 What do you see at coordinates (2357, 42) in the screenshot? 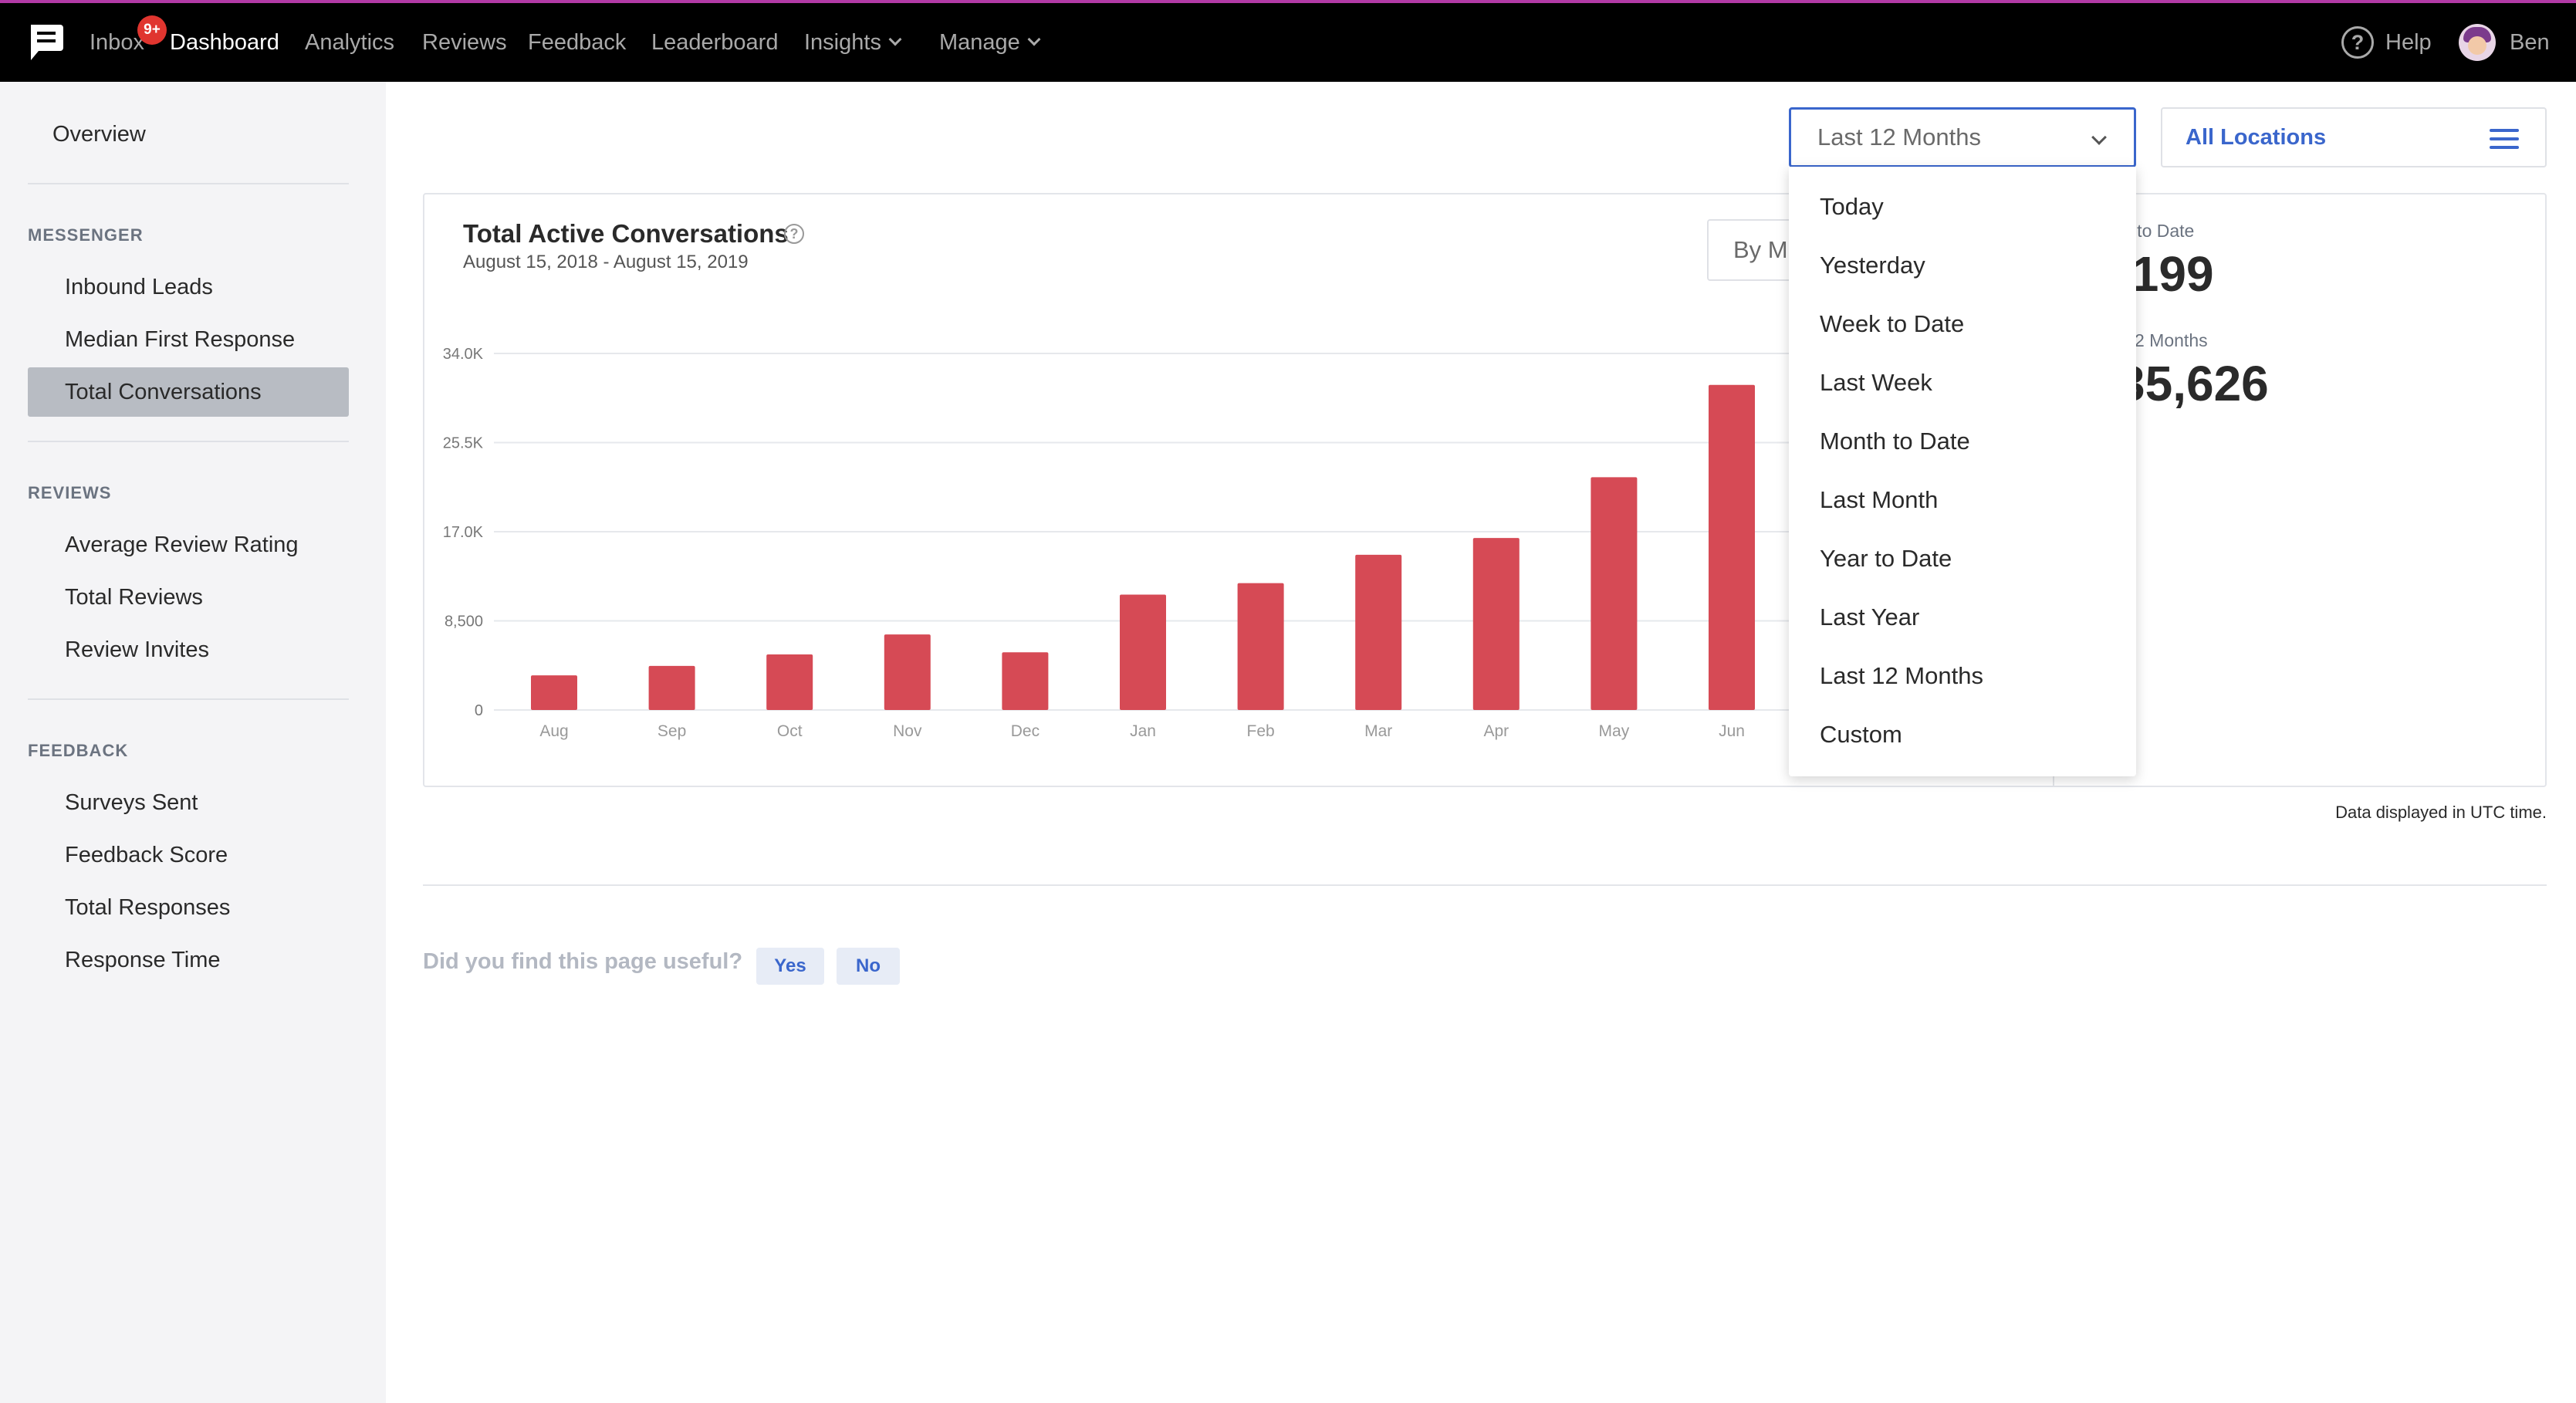
I see `help-icon: ?` at bounding box center [2357, 42].